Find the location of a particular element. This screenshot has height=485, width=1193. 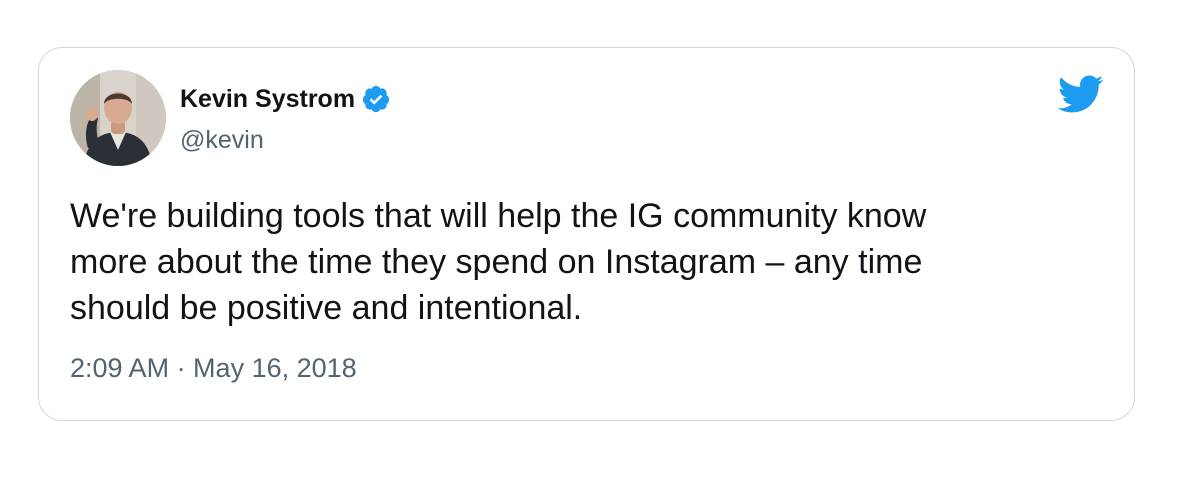

twitter-bird-icon is located at coordinates (1080, 94).